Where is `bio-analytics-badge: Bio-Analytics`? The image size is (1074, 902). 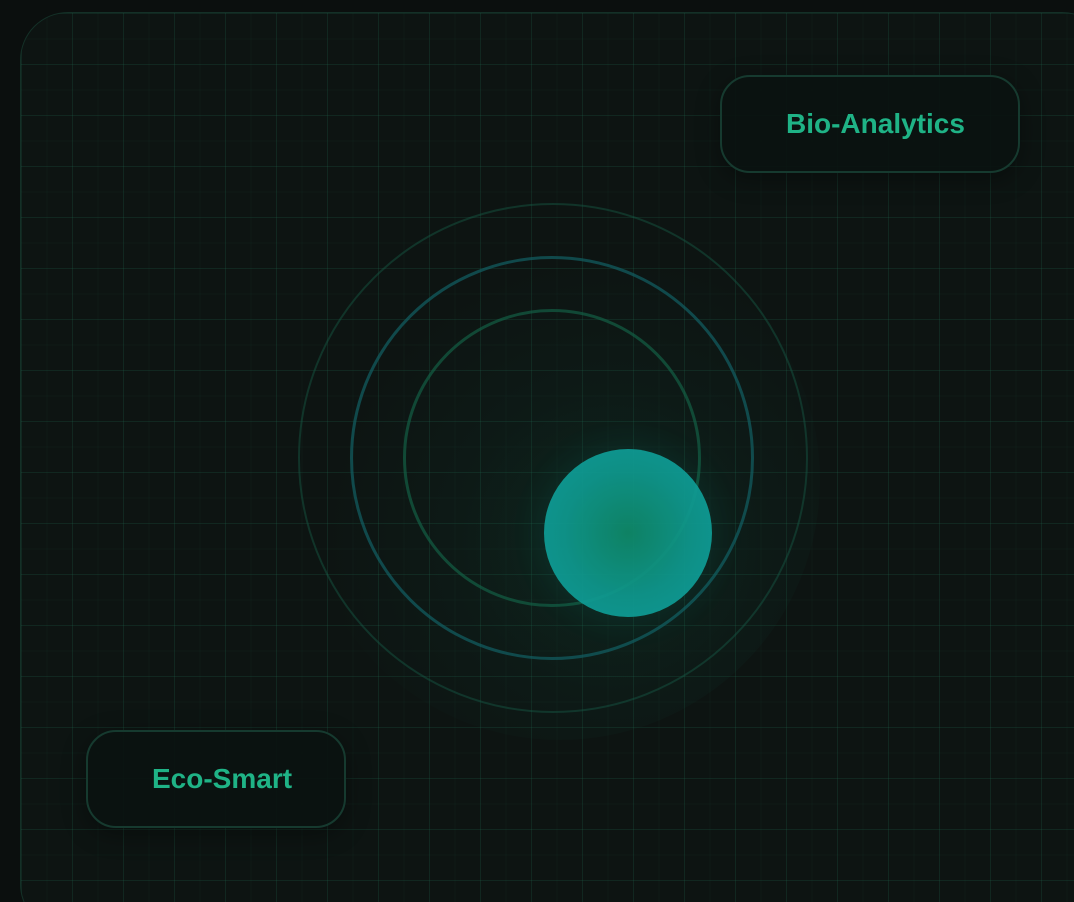
bio-analytics-badge: Bio-Analytics is located at coordinates (870, 124).